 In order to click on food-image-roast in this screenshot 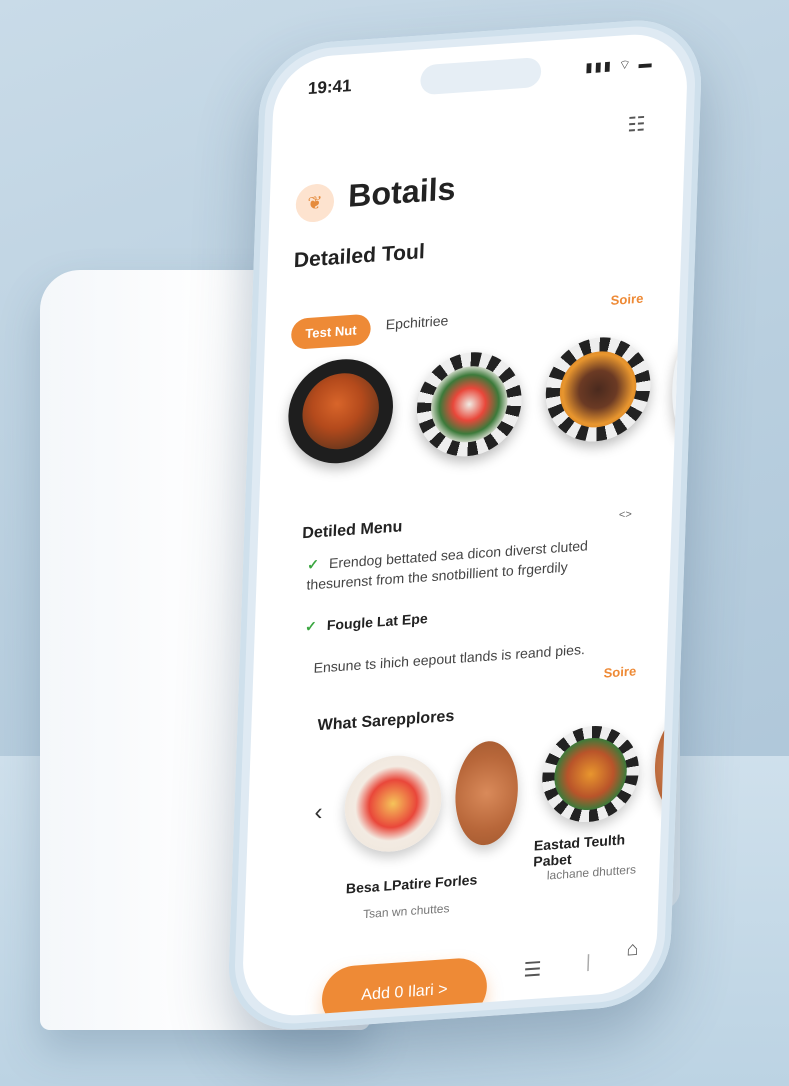, I will do `click(598, 389)`.